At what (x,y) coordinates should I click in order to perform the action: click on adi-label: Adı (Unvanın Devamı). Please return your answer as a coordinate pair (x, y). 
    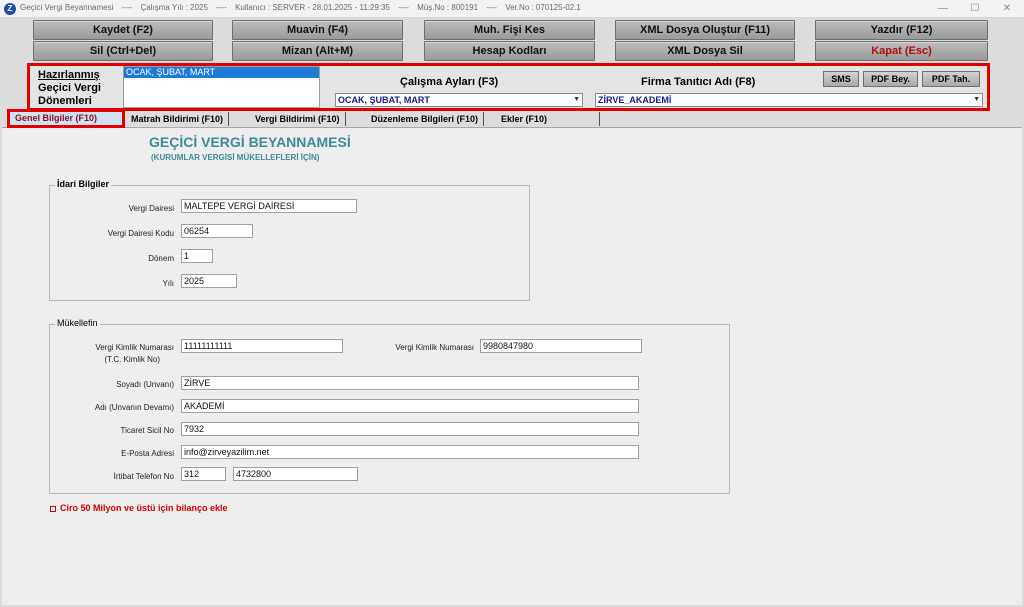
    Looking at the image, I should click on (134, 407).